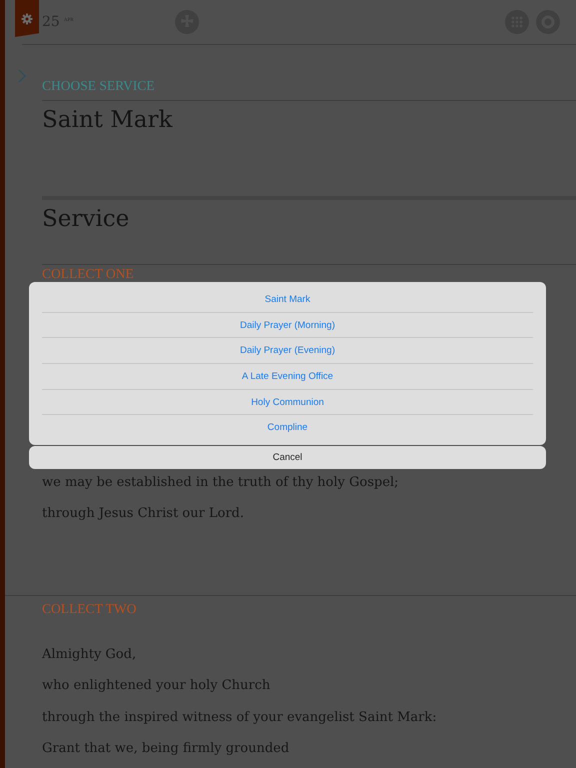  What do you see at coordinates (98, 86) in the screenshot?
I see `section-label: CHOOSE SERVICE` at bounding box center [98, 86].